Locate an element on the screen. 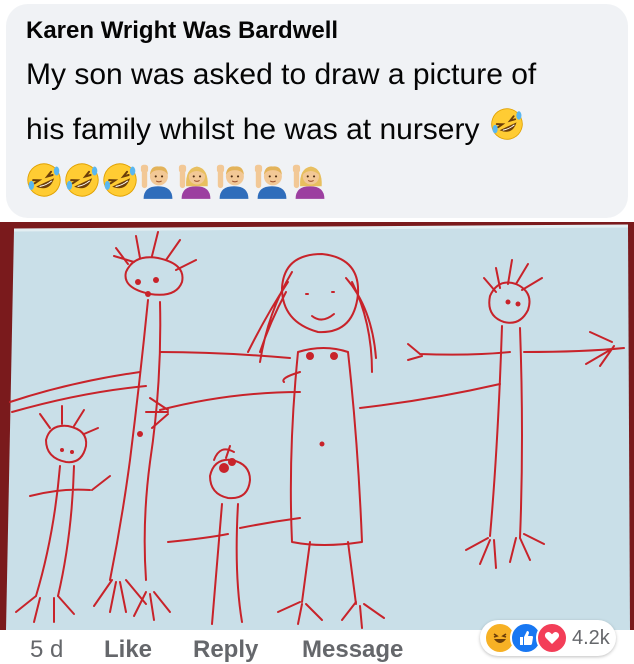 The image size is (634, 664). comment-text-line-2: his family whilst he was at nursery is located at coordinates (275, 129).